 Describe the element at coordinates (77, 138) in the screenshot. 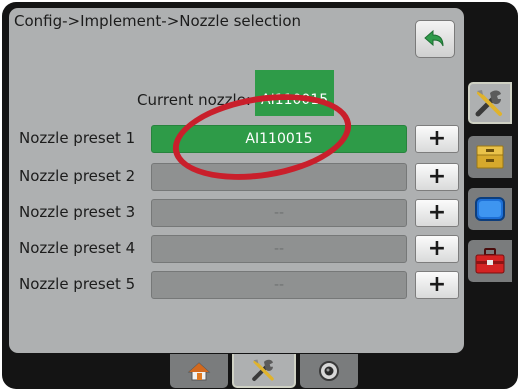

I see `preset-label: Nozzle preset 1` at that location.